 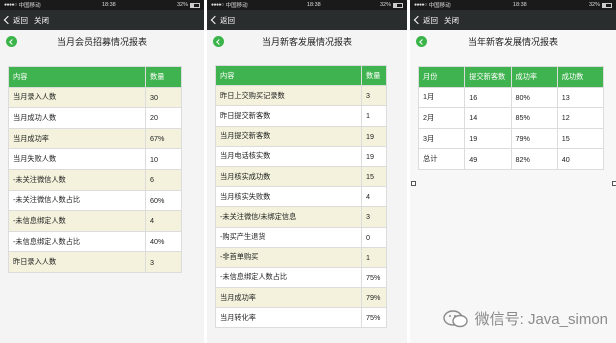 I want to click on table-row: 1月 16 80% 13, so click(x=511, y=97).